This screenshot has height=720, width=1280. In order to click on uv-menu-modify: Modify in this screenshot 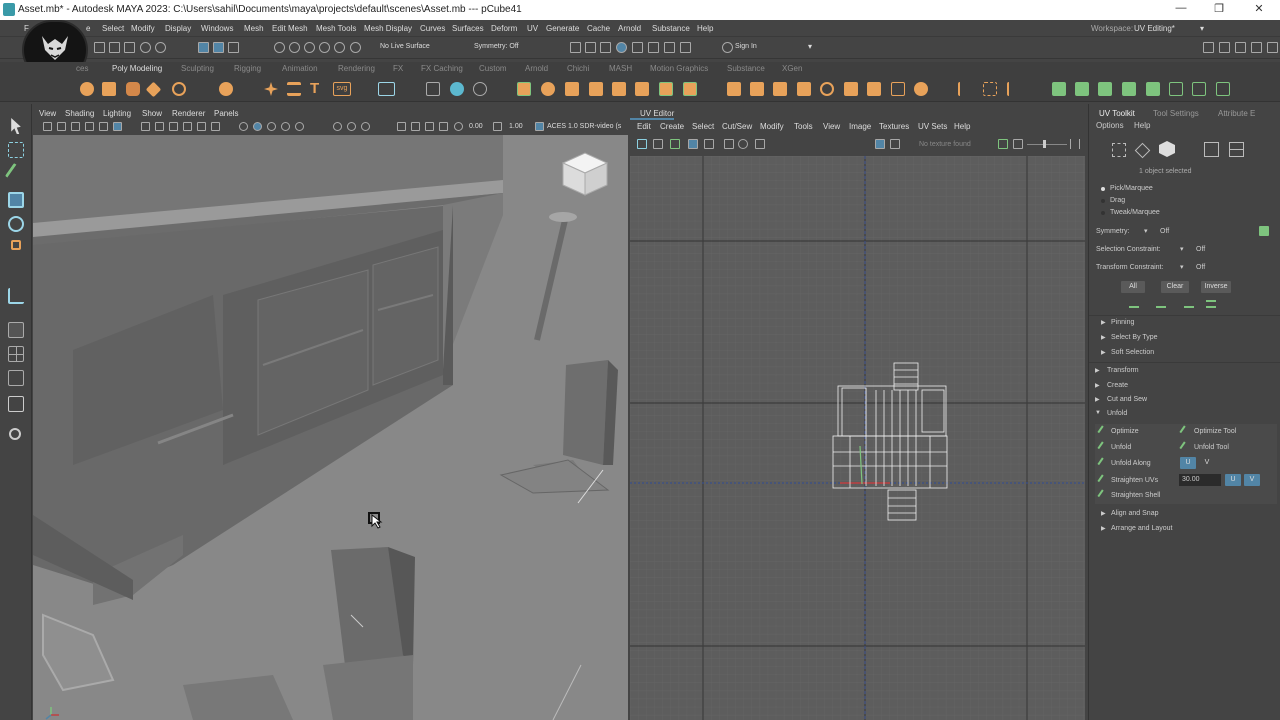, I will do `click(772, 126)`.